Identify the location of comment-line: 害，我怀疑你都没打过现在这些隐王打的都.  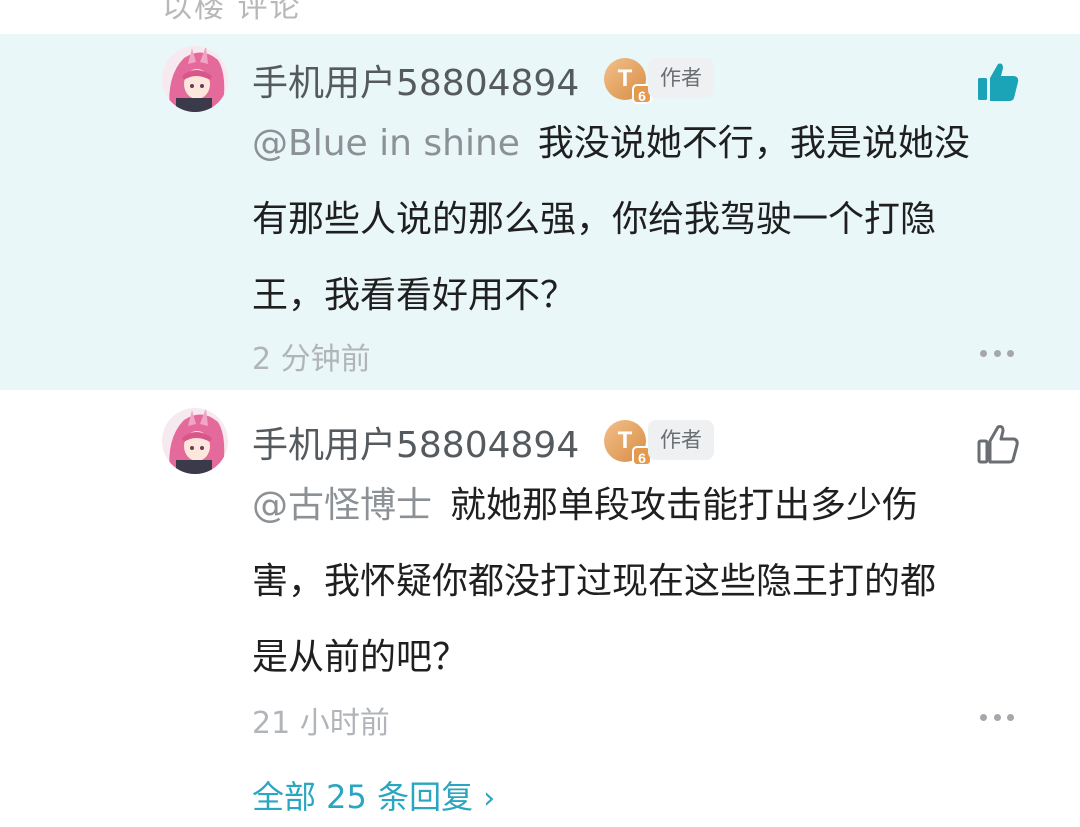
(594, 581).